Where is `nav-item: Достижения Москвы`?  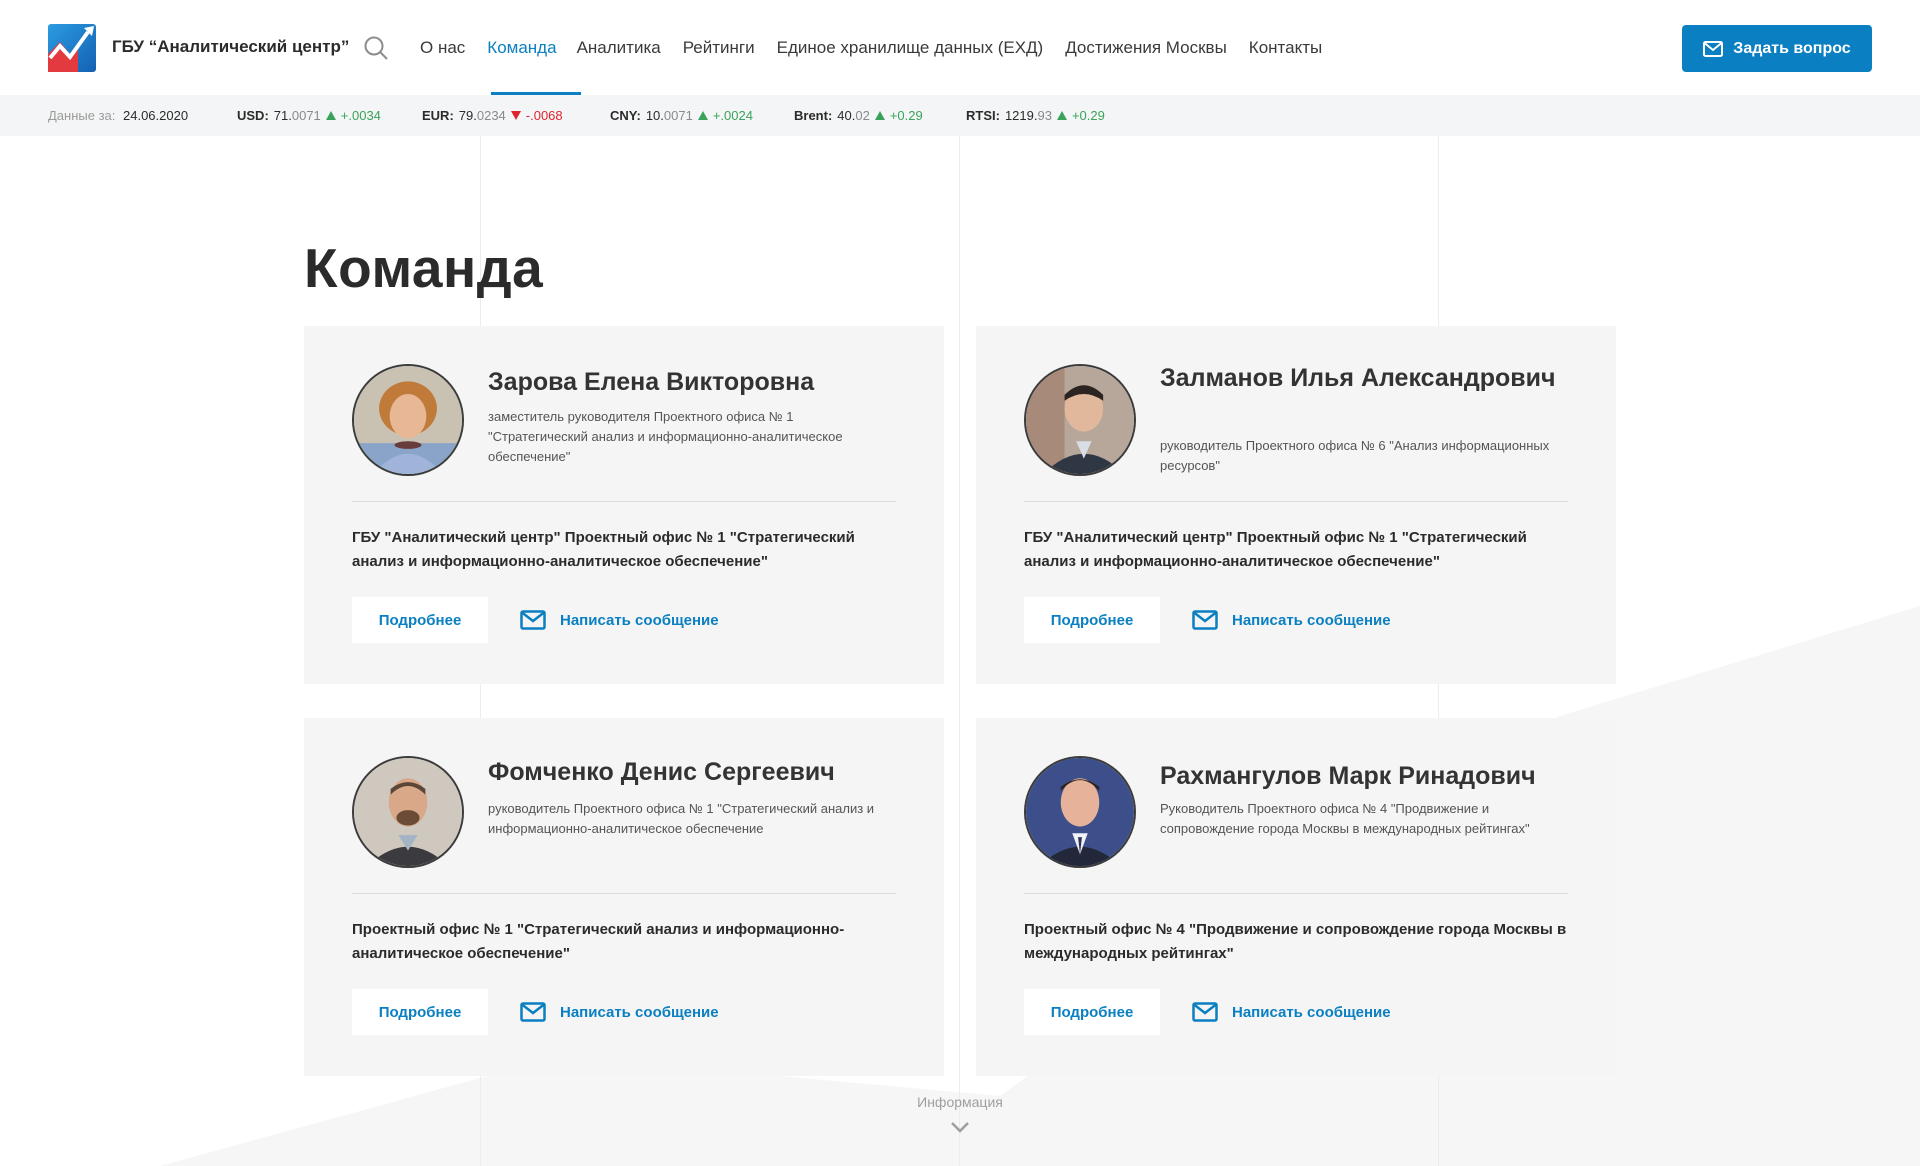 nav-item: Достижения Москвы is located at coordinates (1146, 47).